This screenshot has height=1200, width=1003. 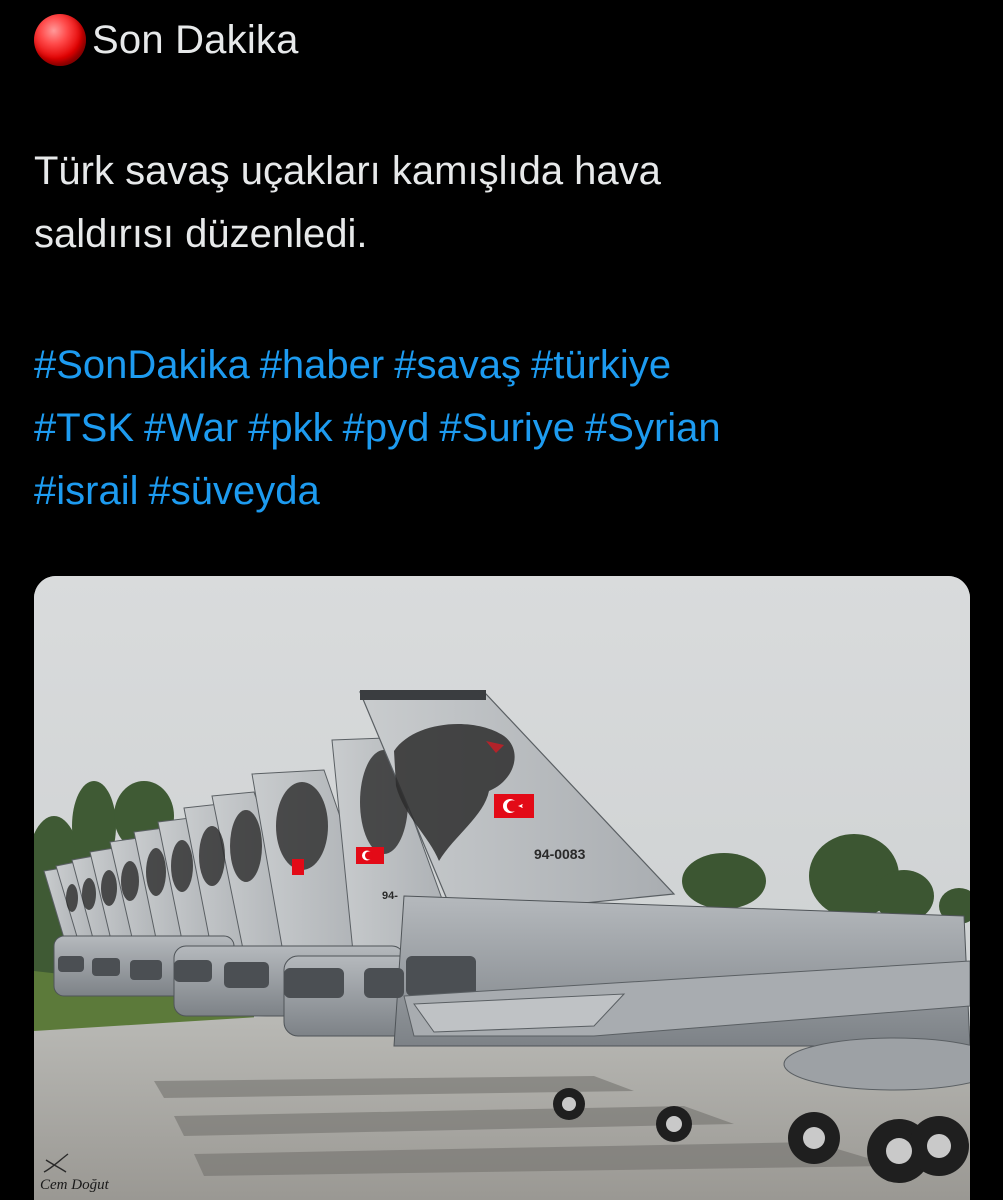 What do you see at coordinates (322, 365) in the screenshot?
I see `hashtag-link: #haber` at bounding box center [322, 365].